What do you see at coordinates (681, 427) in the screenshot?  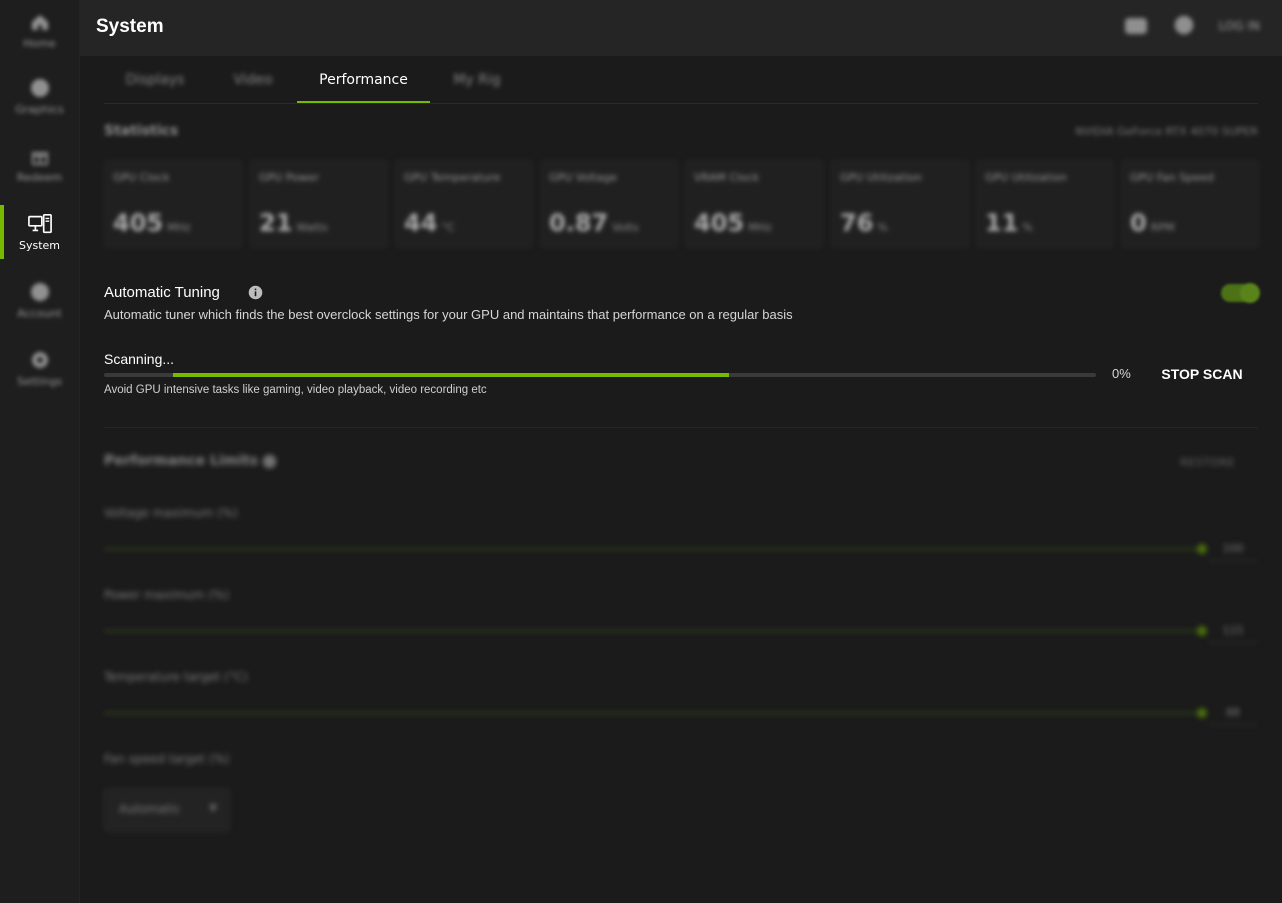 I see `section-divider` at bounding box center [681, 427].